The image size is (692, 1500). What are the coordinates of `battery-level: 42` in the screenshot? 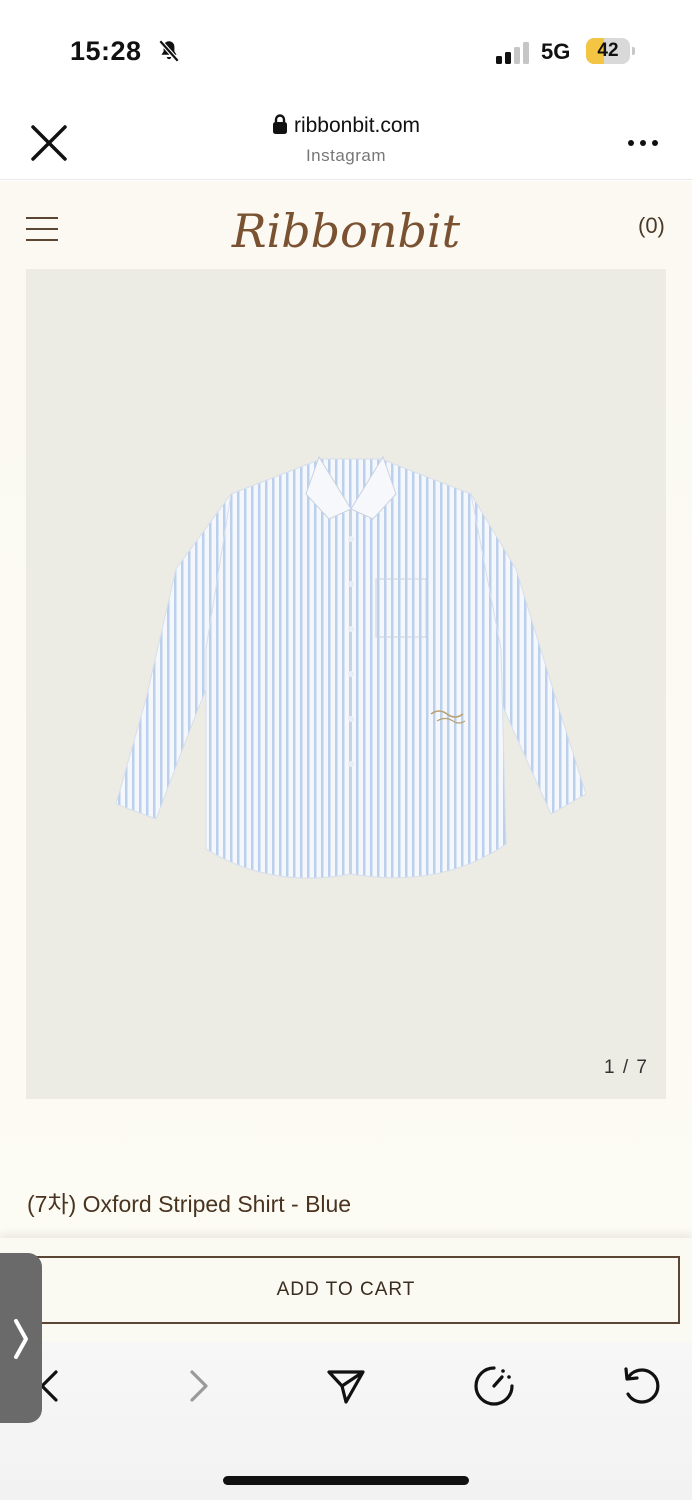 It's located at (608, 50).